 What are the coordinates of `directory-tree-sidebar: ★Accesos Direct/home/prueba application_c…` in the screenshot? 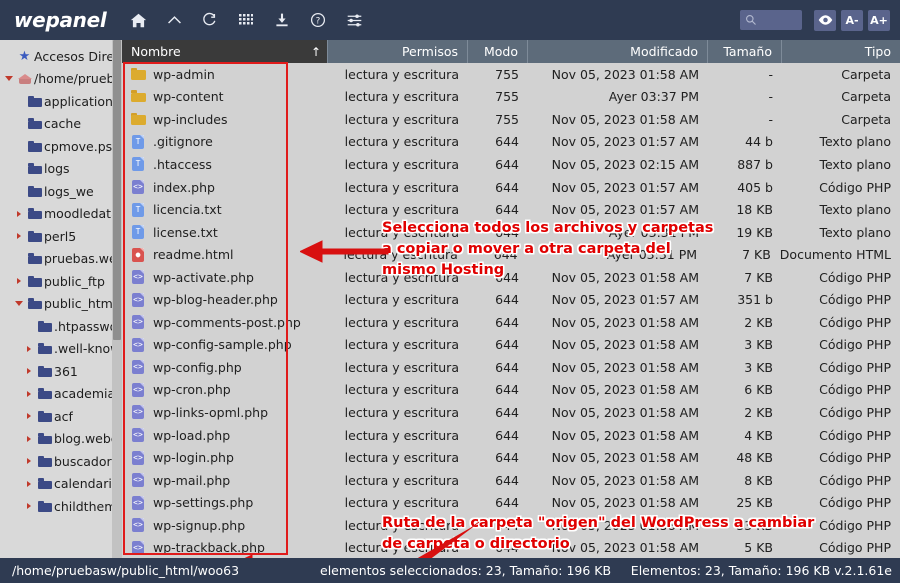 It's located at (56, 299).